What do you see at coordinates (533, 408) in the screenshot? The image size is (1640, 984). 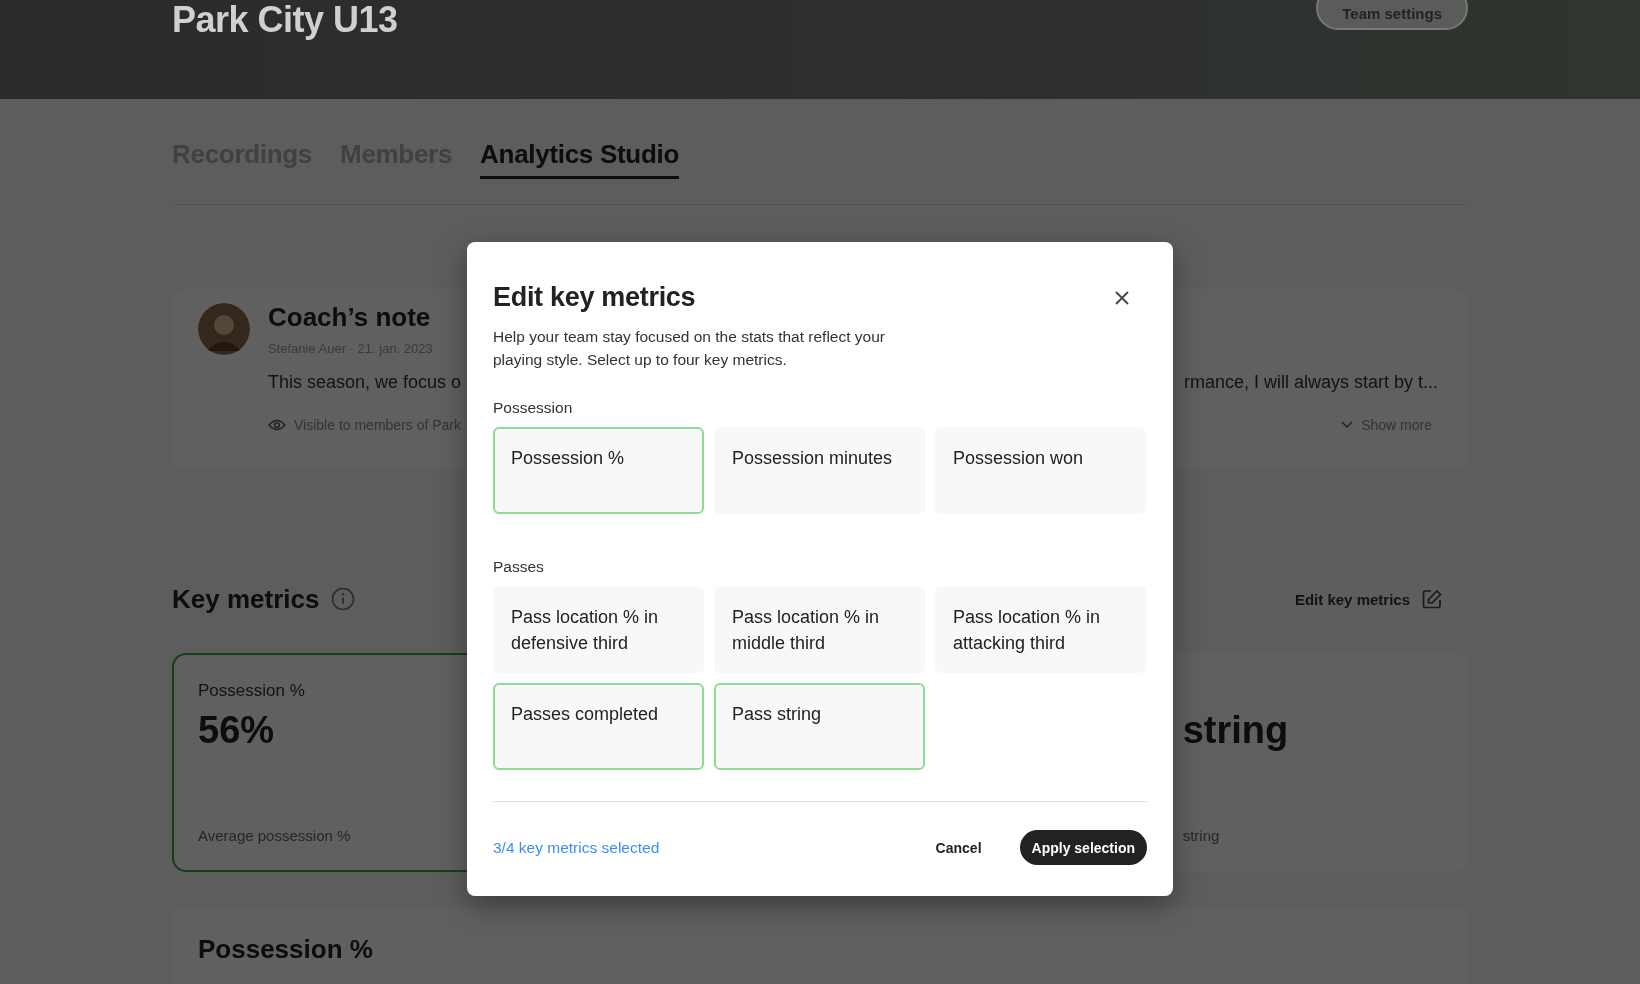 I see `group-label: Possession` at bounding box center [533, 408].